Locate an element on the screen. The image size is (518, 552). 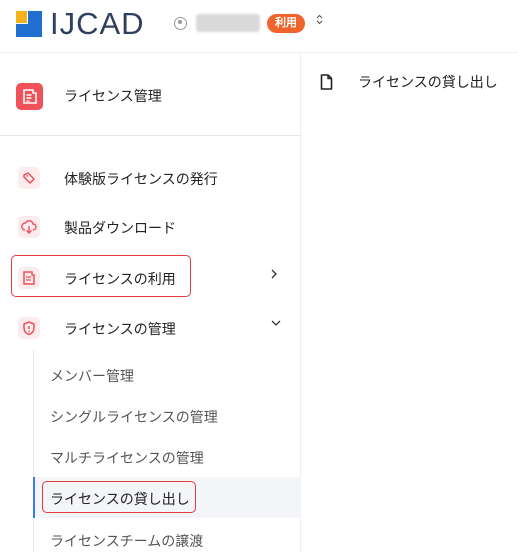
chevron-down-icon is located at coordinates (276, 323).